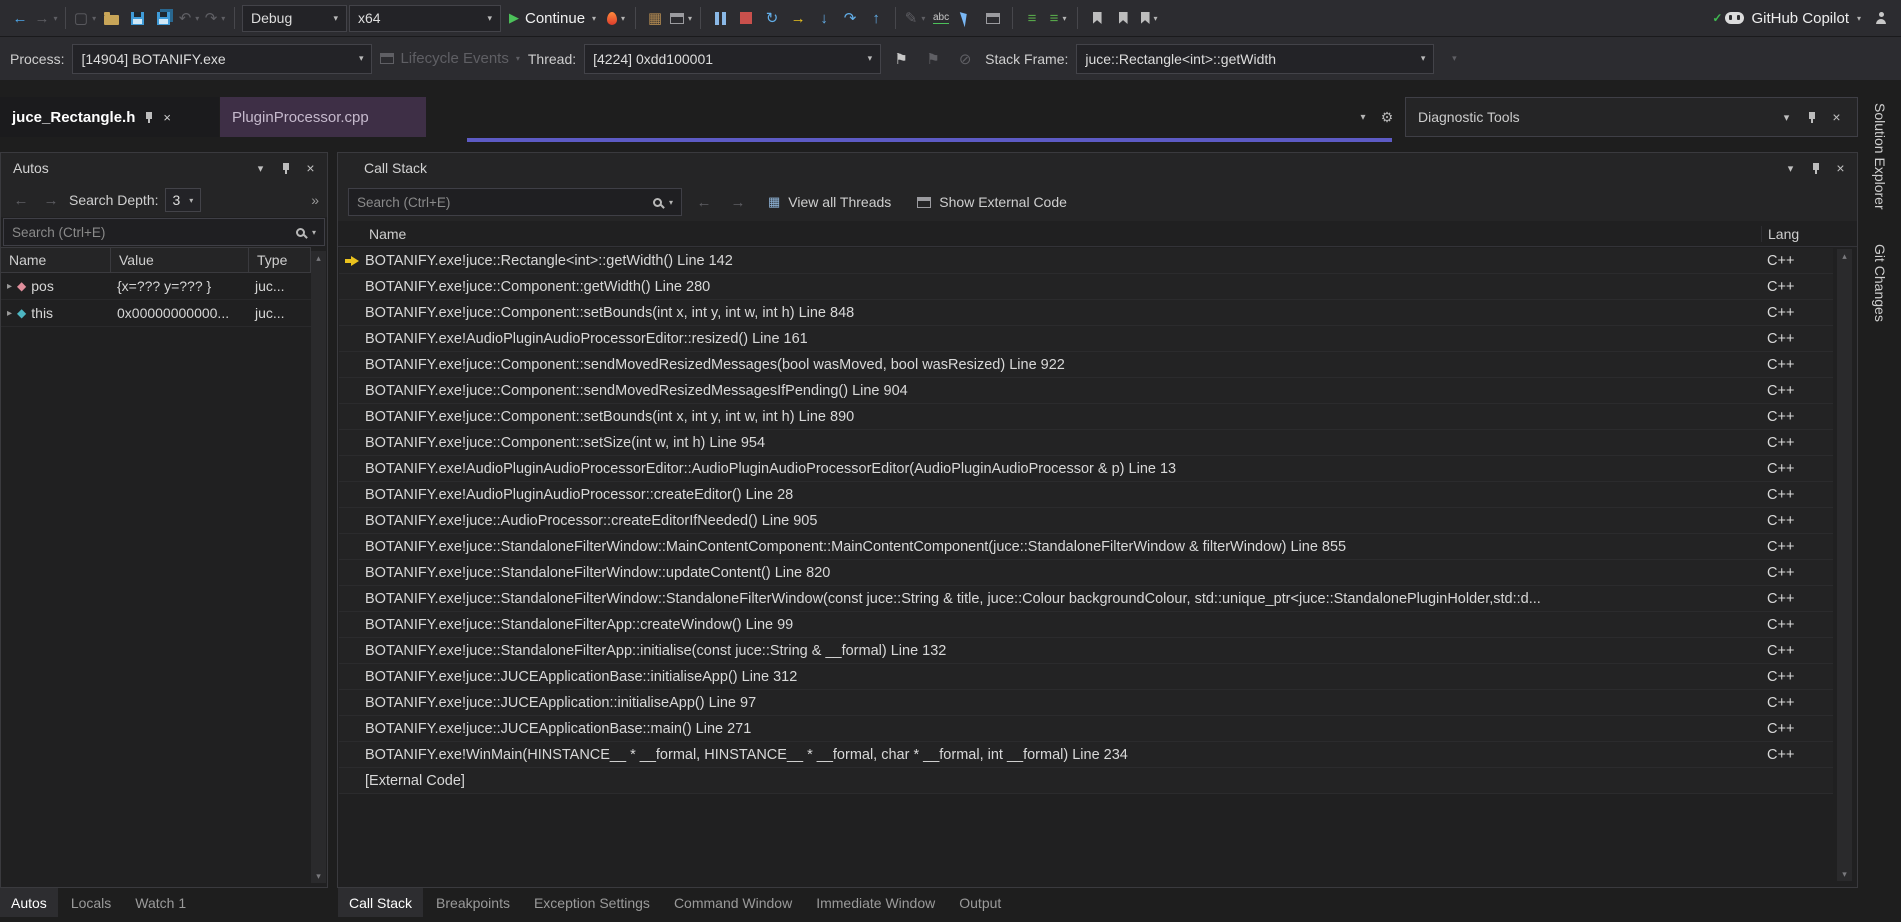 The width and height of the screenshot is (1901, 922). What do you see at coordinates (772, 18) in the screenshot?
I see `restart-icon: ↻` at bounding box center [772, 18].